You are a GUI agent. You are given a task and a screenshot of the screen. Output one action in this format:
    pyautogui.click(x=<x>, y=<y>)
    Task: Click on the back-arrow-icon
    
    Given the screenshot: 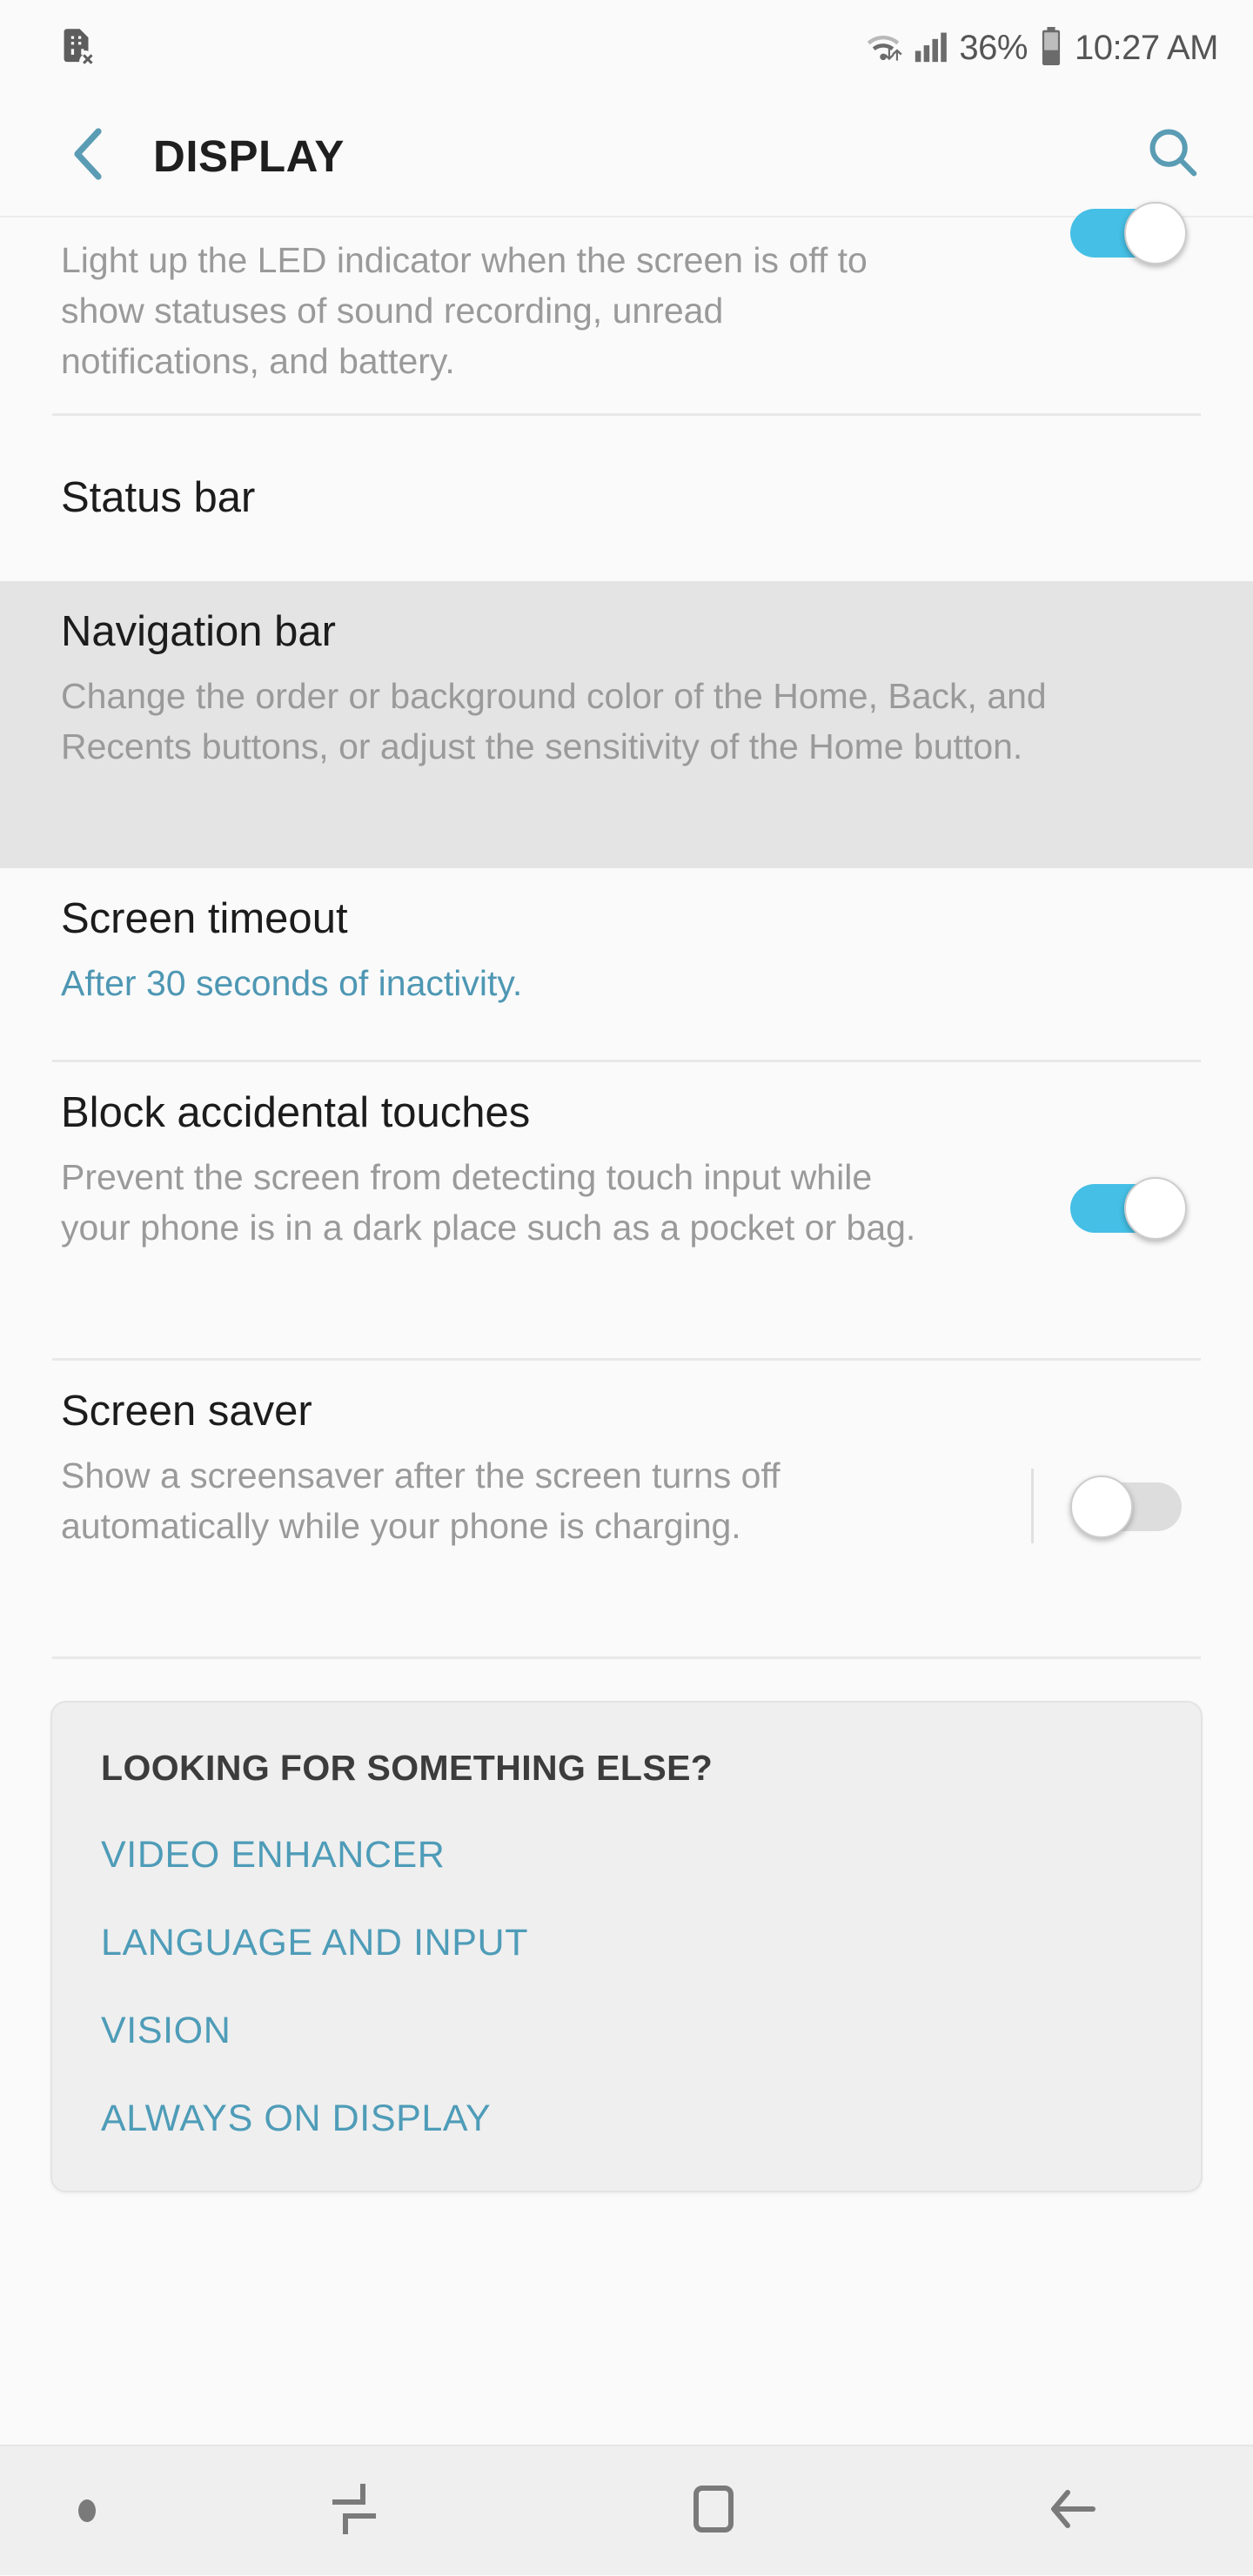 What is the action you would take?
    pyautogui.click(x=1072, y=2511)
    